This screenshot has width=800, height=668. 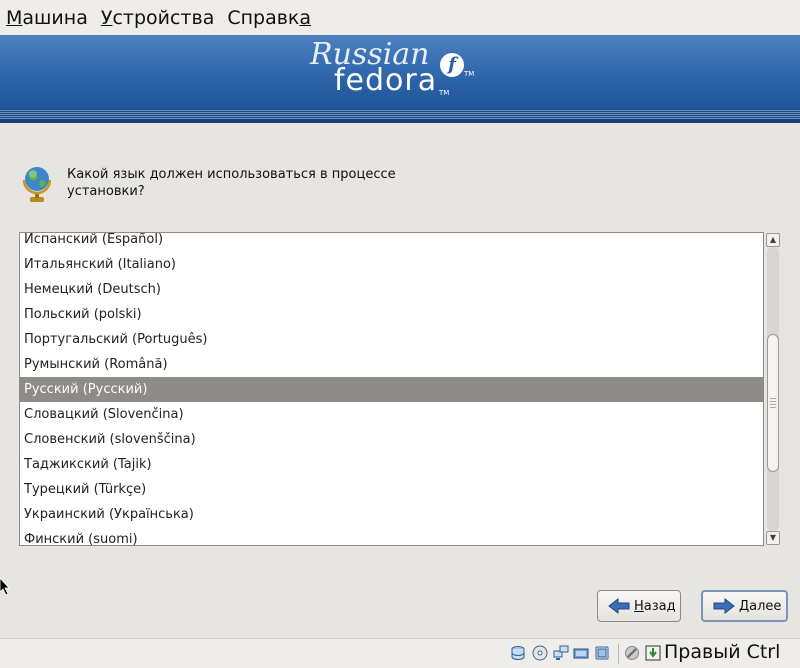 I want to click on scrollbar-grip, so click(x=773, y=403).